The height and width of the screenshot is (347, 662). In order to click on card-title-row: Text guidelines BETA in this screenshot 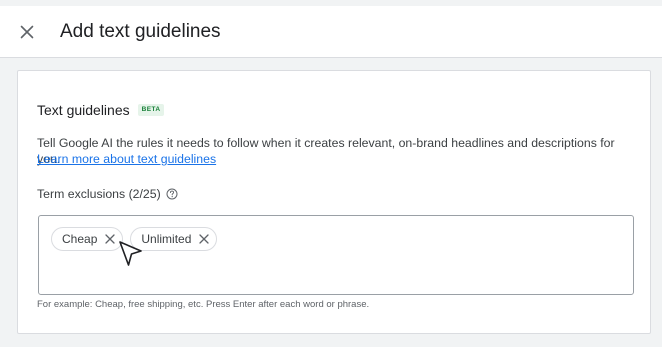, I will do `click(101, 110)`.